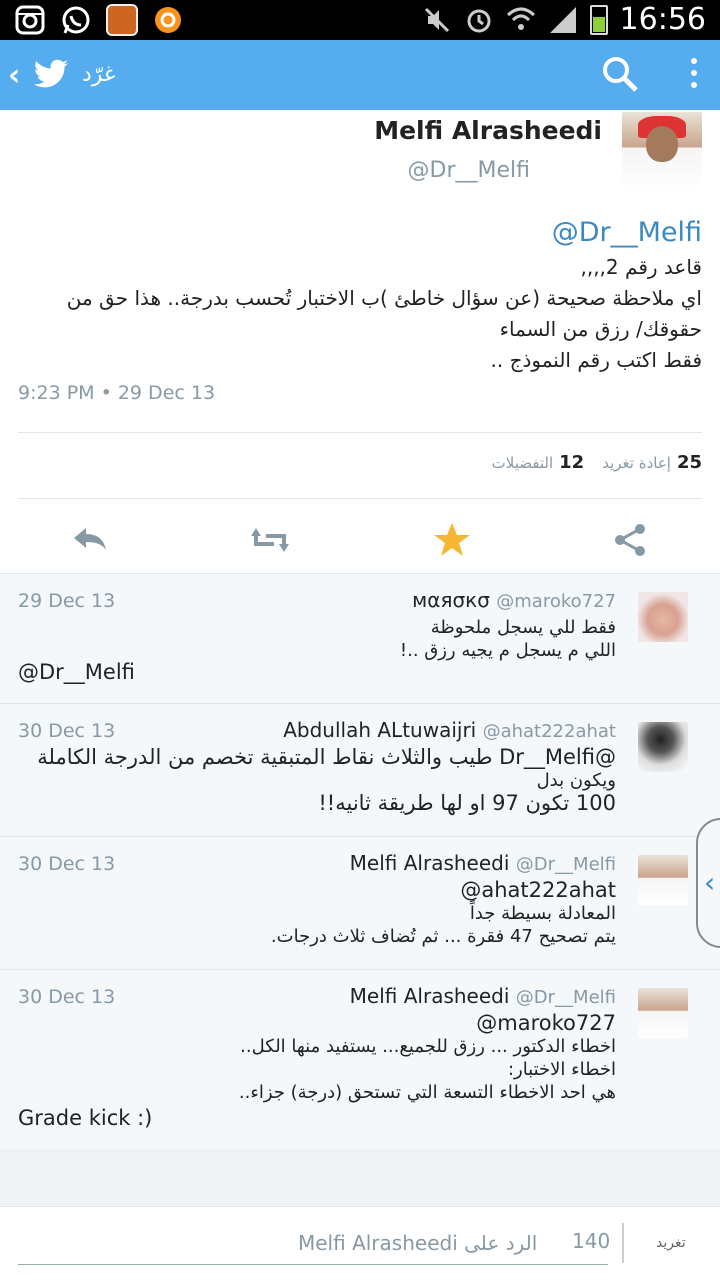 Image resolution: width=720 pixels, height=1280 pixels. I want to click on reply-compose-bar: الرد على Melfi Alrasheedi 140 تغريد, so click(360, 1243).